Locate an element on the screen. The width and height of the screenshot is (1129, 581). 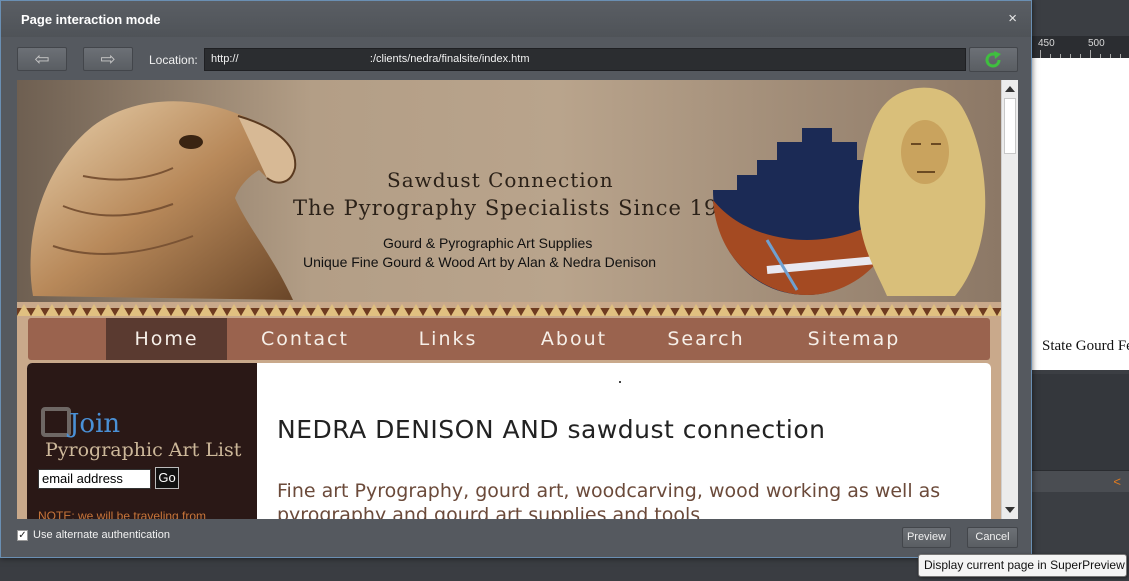
join-heading: Join is located at coordinates (95, 424).